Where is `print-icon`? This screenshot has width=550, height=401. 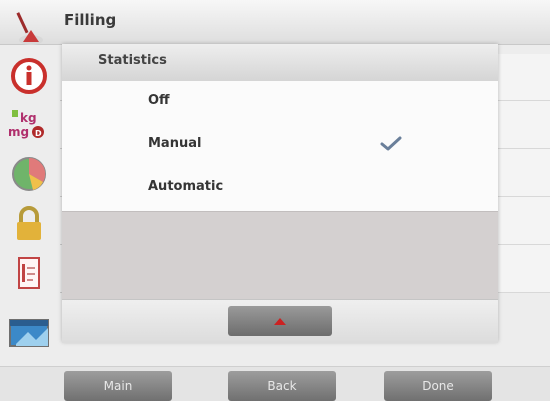 print-icon is located at coordinates (29, 274).